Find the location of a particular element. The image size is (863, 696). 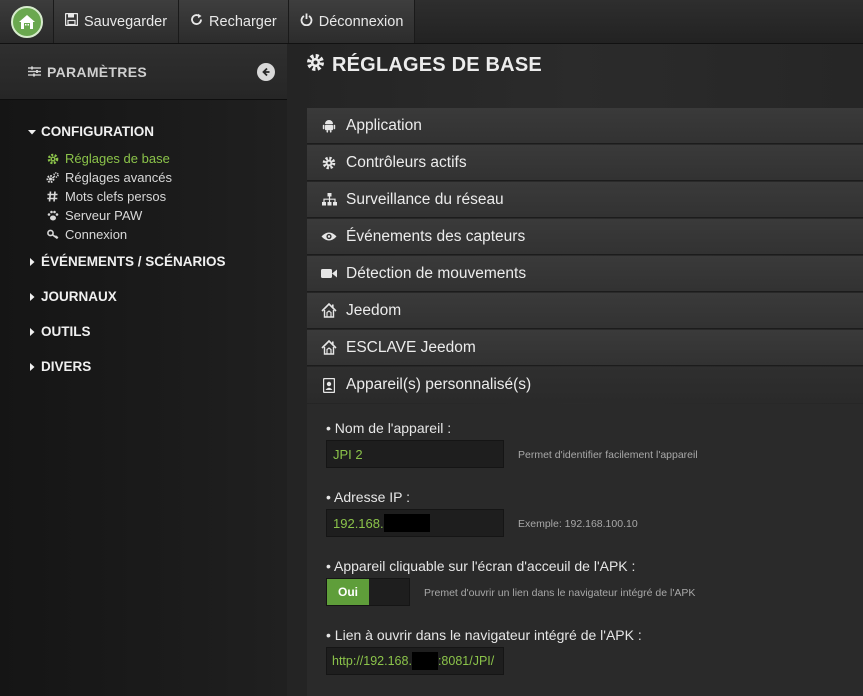

ip-address-value: 192.168. is located at coordinates (358, 523).